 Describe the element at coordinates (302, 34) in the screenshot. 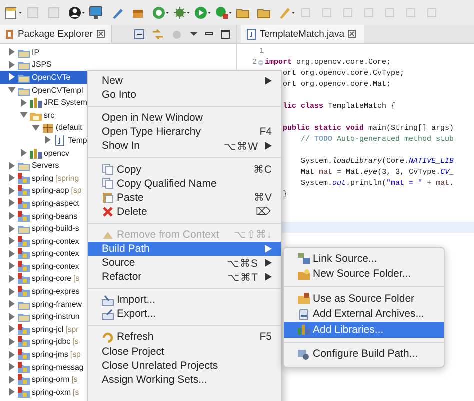

I see `editor-tab-title: TemplateMatch.java` at that location.